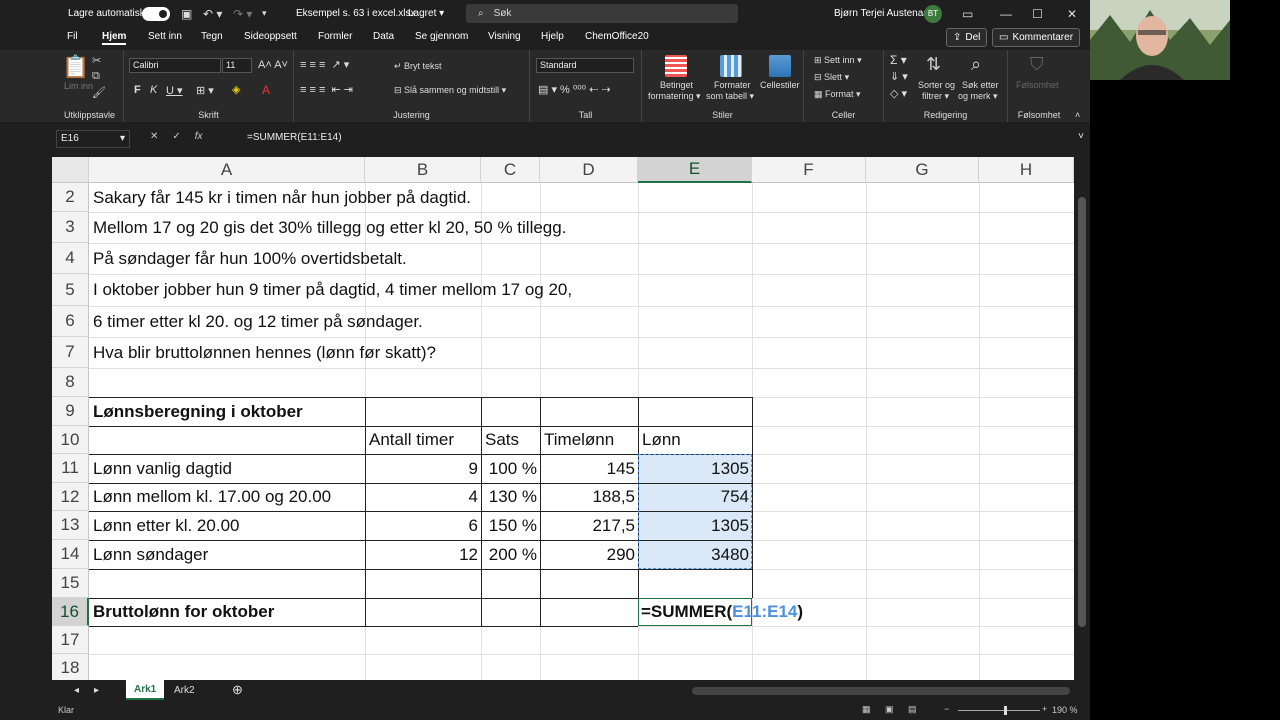 This screenshot has height=720, width=1280. I want to click on share-button: ⇪ Del, so click(967, 37).